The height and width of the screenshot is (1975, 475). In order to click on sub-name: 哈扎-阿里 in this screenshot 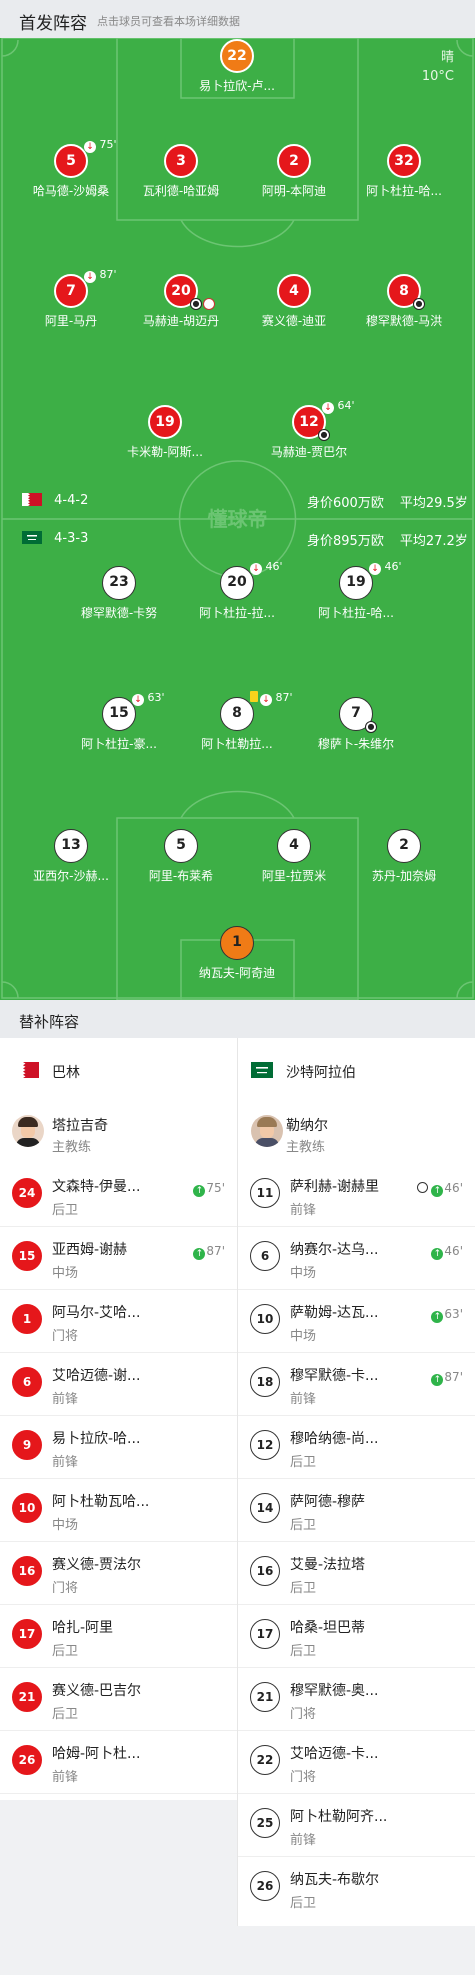, I will do `click(83, 1628)`.